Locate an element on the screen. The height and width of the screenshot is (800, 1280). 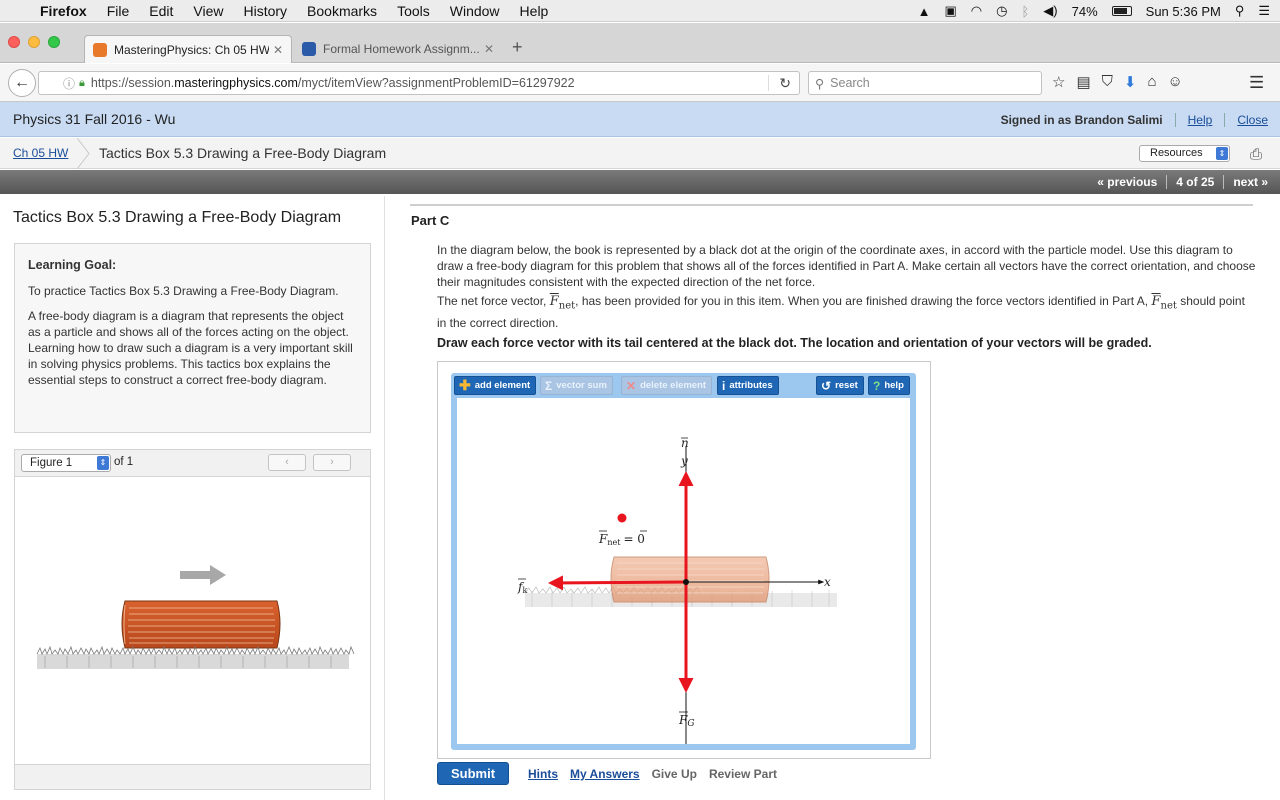
reading-list-icon: ▤ is located at coordinates (1083, 82).